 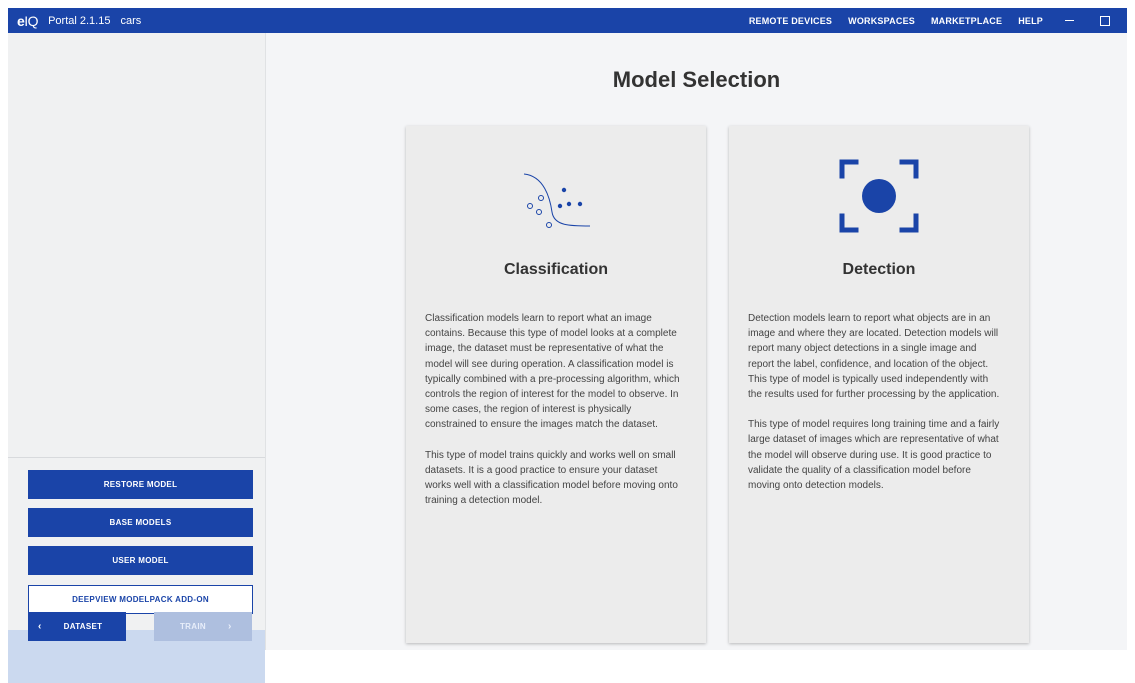 What do you see at coordinates (193, 626) in the screenshot?
I see `train-button-label: TRAIN` at bounding box center [193, 626].